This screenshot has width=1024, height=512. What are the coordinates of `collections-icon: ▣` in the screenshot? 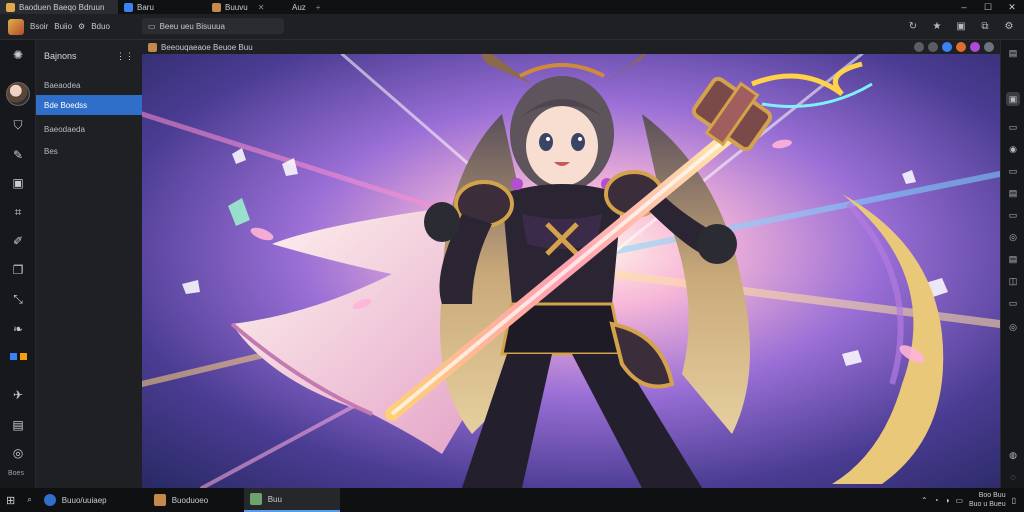 It's located at (961, 26).